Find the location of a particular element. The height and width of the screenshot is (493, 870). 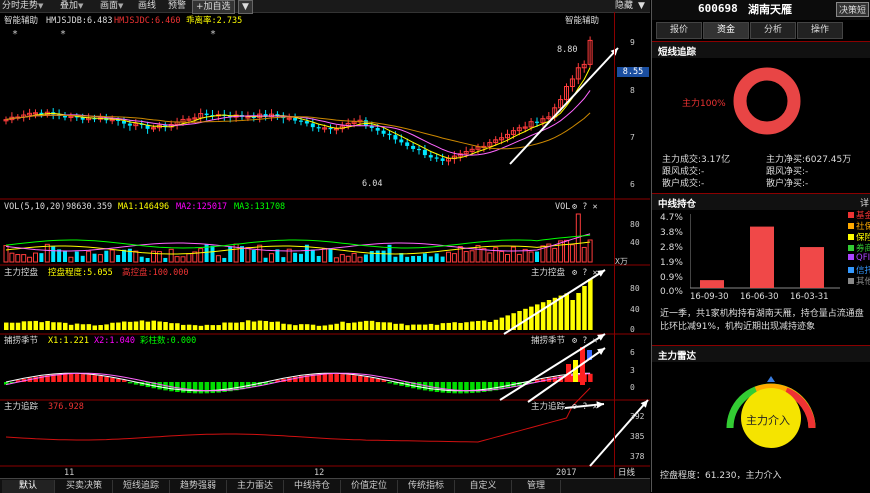

holding-bar is located at coordinates (712, 284).